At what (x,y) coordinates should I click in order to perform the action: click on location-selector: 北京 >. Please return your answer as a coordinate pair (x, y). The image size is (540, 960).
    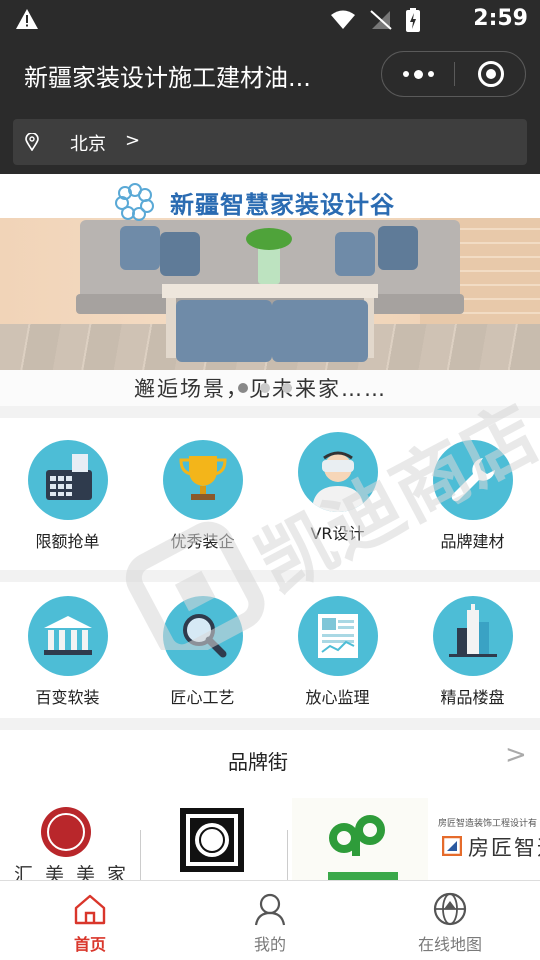
    Looking at the image, I should click on (270, 142).